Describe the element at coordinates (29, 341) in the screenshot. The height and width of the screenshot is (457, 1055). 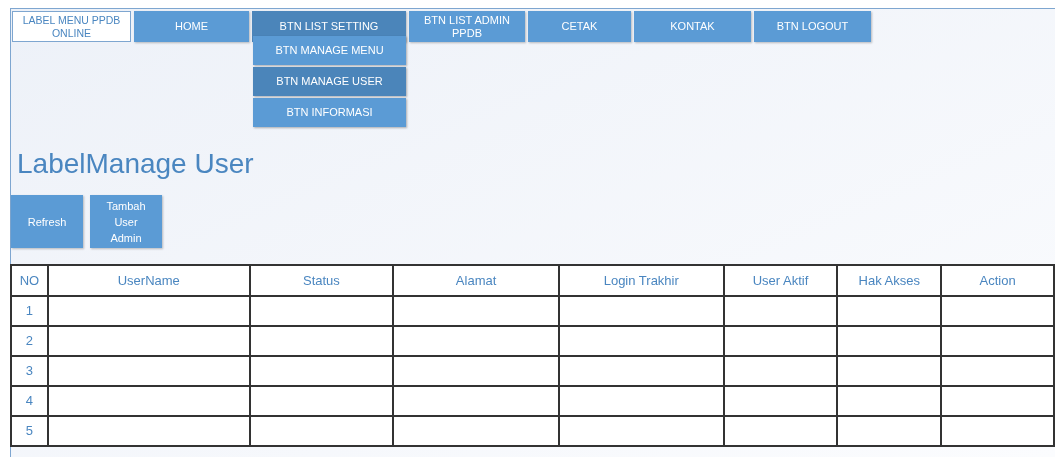
I see `table-cell: 2` at that location.